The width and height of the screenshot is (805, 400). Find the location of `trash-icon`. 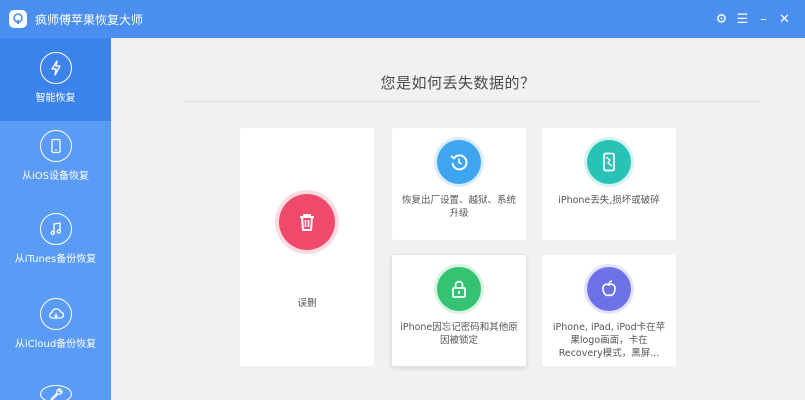

trash-icon is located at coordinates (307, 222).